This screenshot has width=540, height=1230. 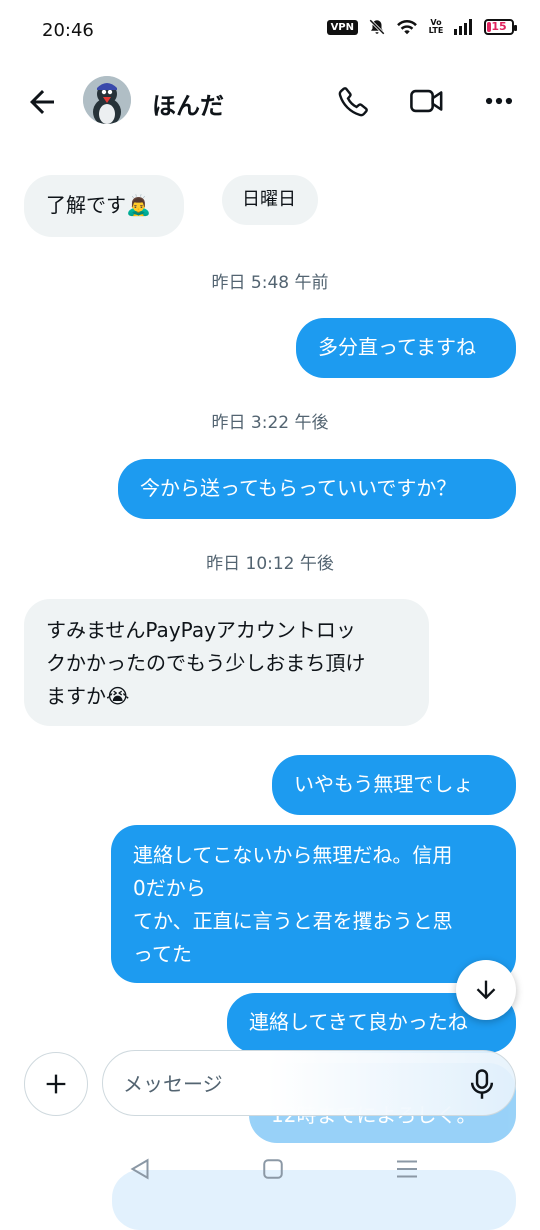 I want to click on vpn-badge: VPN, so click(x=342, y=27).